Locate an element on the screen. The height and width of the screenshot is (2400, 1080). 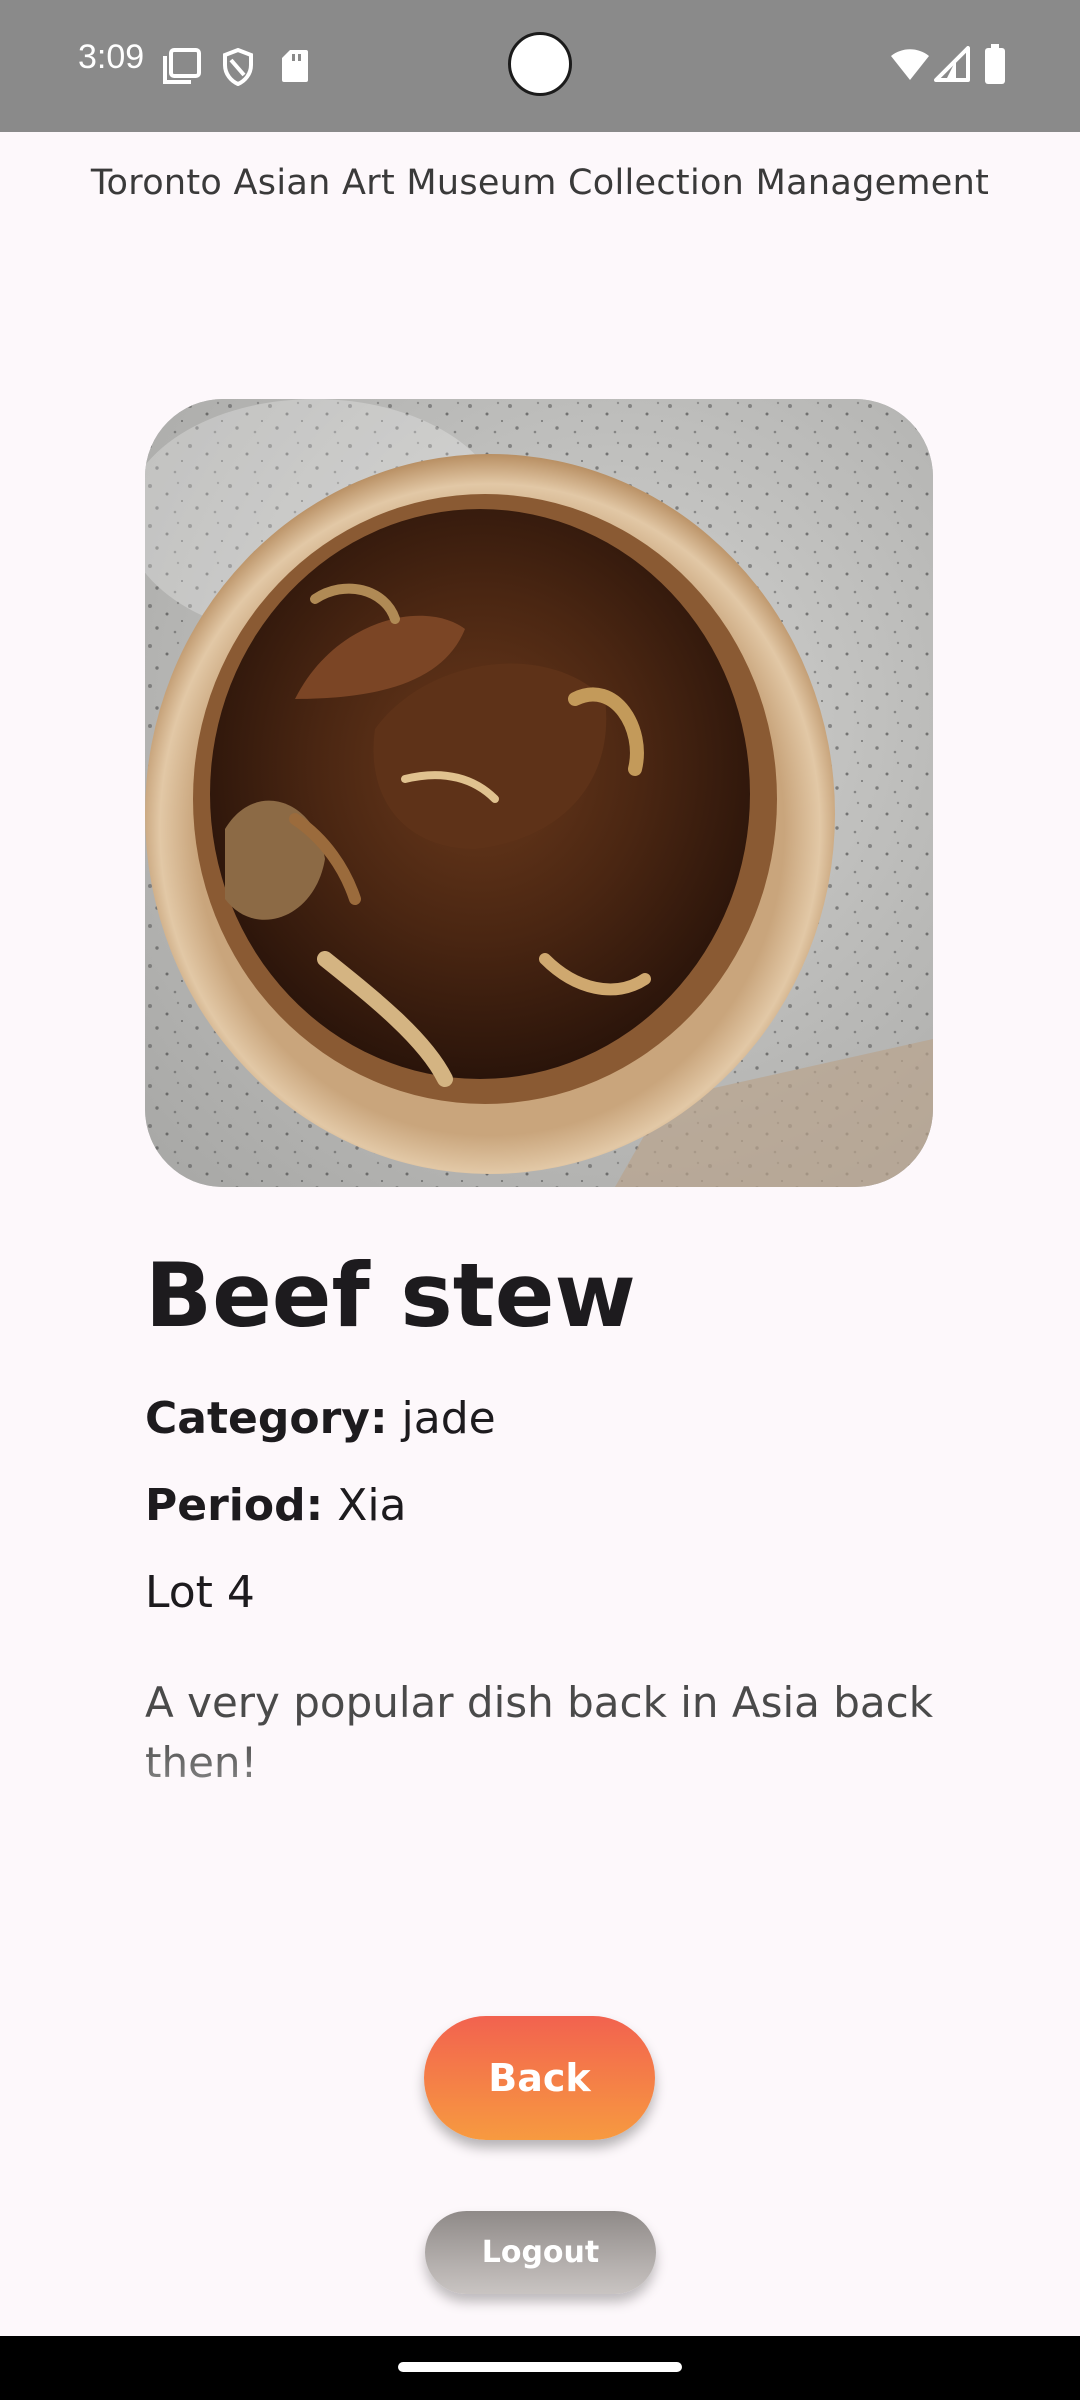
sd-card-icon is located at coordinates (295, 66).